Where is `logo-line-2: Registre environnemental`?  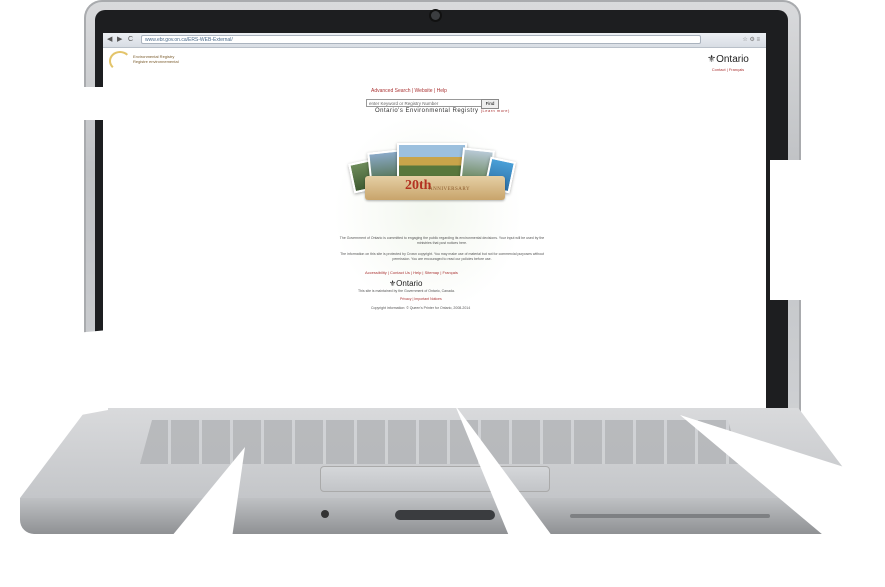 logo-line-2: Registre environnemental is located at coordinates (156, 61).